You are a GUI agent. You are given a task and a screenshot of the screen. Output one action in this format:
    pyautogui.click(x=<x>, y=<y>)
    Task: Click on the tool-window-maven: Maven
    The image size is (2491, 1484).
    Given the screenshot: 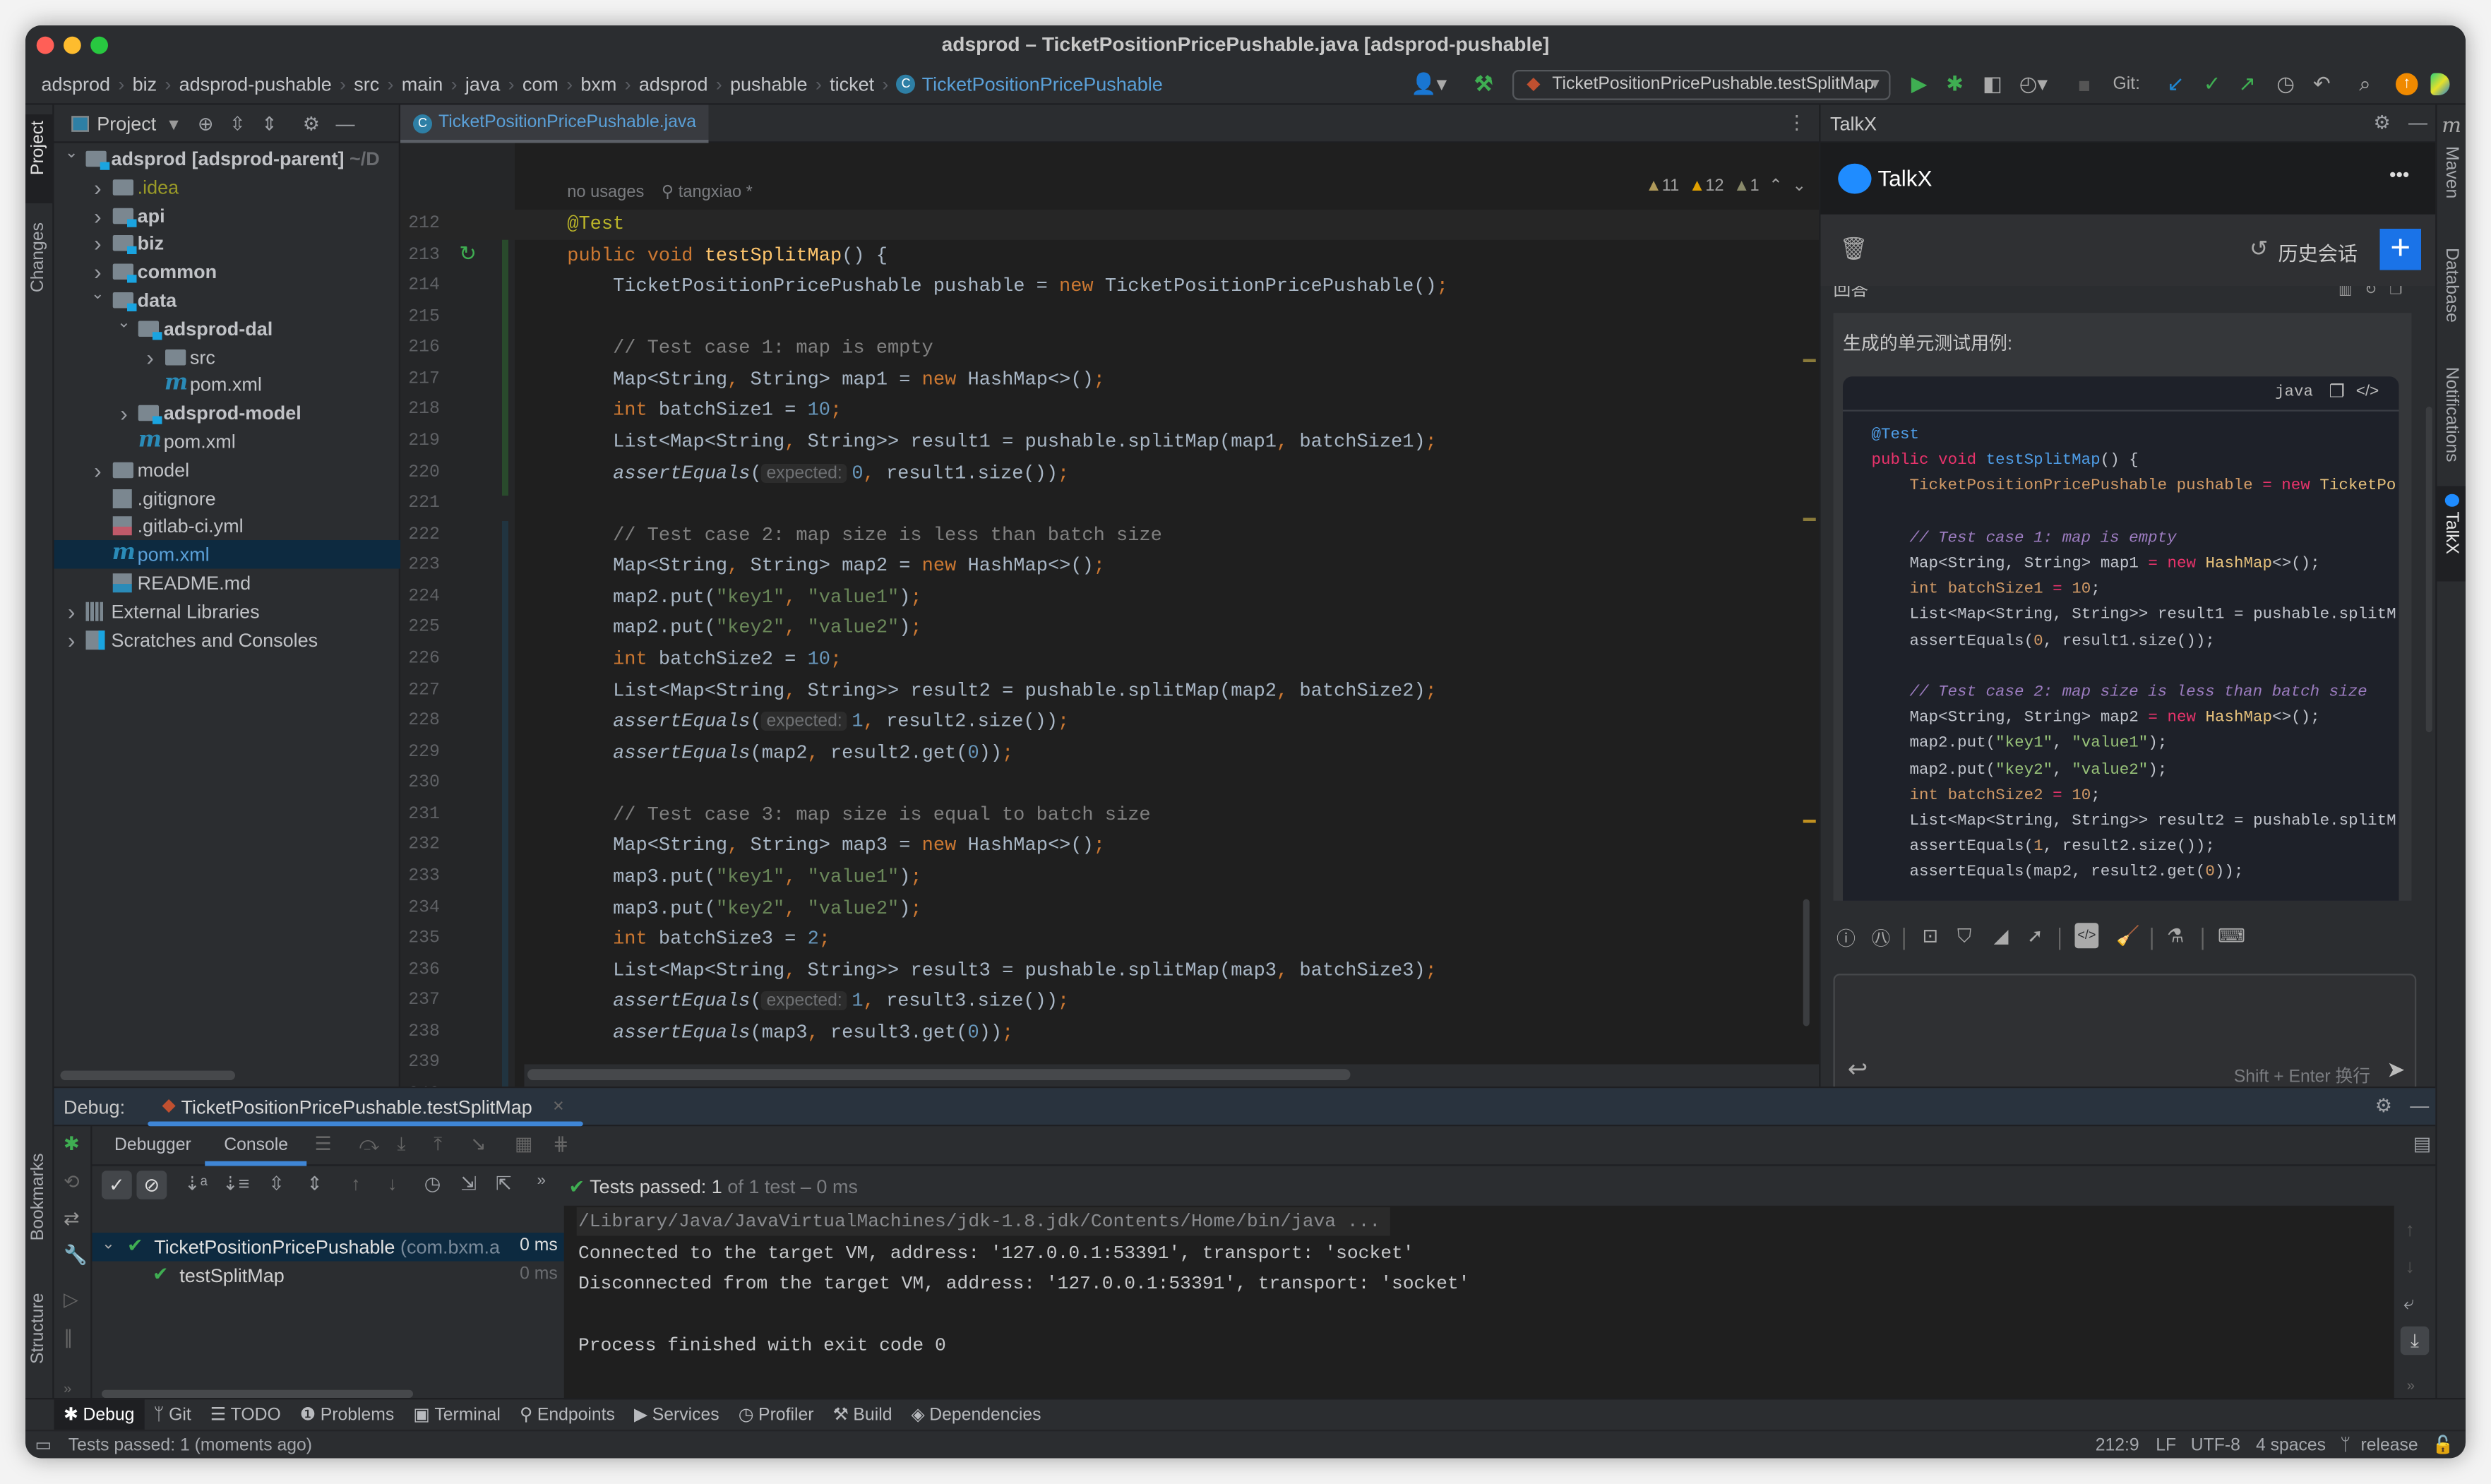 What is the action you would take?
    pyautogui.click(x=2451, y=172)
    